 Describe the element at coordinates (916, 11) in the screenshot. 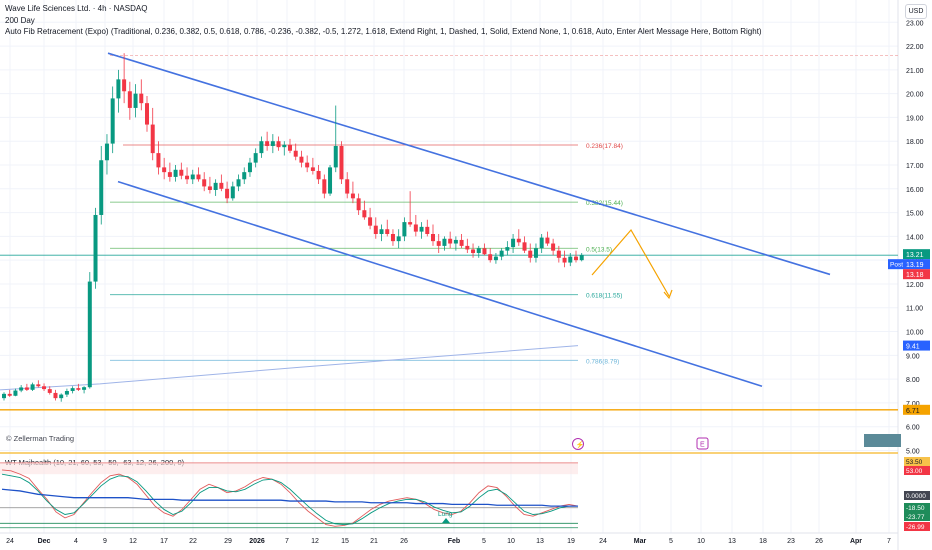

I see `currency-button: USD` at that location.